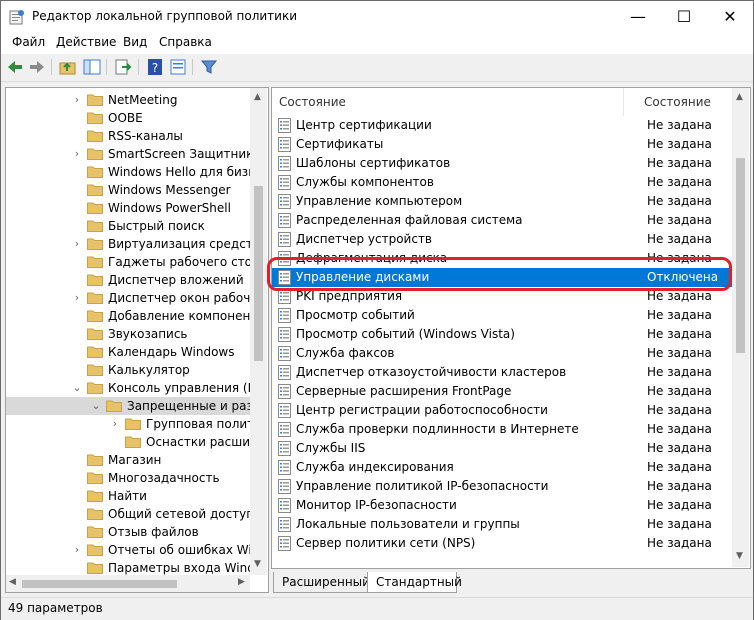 This screenshot has width=754, height=620. I want to click on tree-item: › Диспетчер окон рабочего, so click(128, 298).